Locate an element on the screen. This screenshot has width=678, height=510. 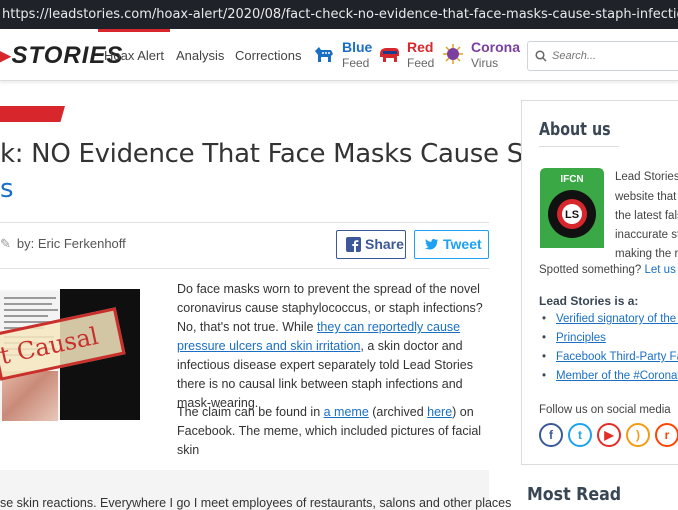
follow-us: Follow us on social media is located at coordinates (605, 410).